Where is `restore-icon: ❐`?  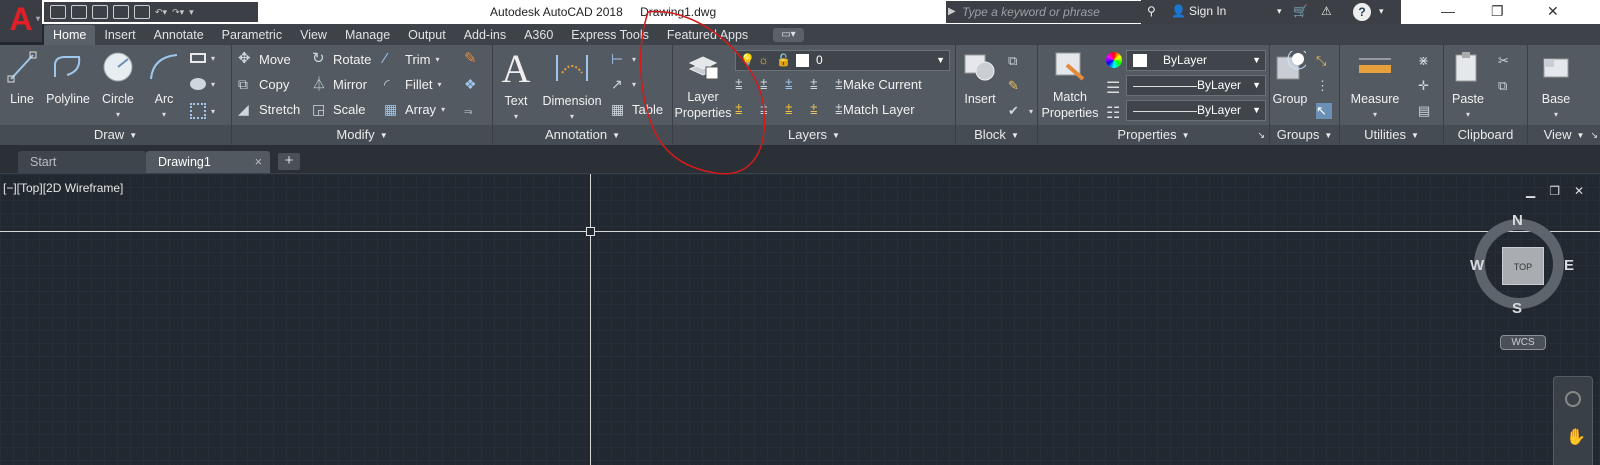 restore-icon: ❐ is located at coordinates (1497, 11).